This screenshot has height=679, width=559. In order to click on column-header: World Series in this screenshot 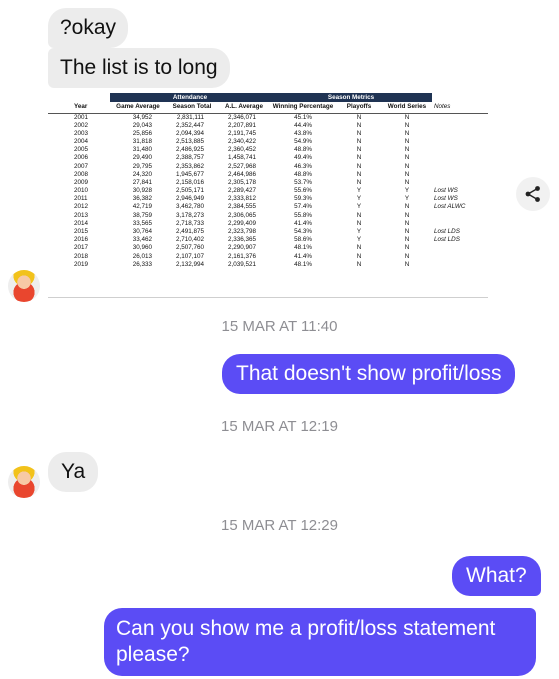, I will do `click(407, 108)`.